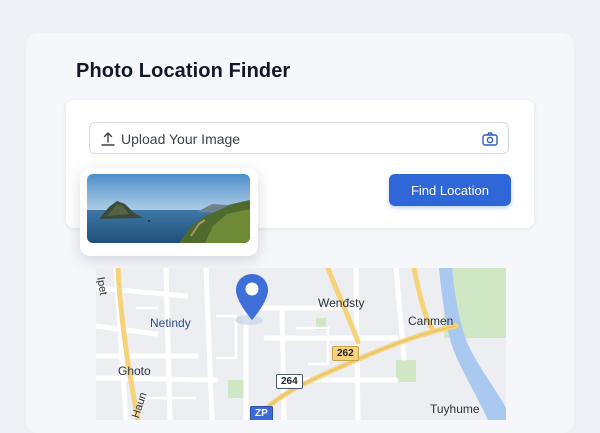  Describe the element at coordinates (450, 190) in the screenshot. I see `find-location-button: Find Location` at that location.